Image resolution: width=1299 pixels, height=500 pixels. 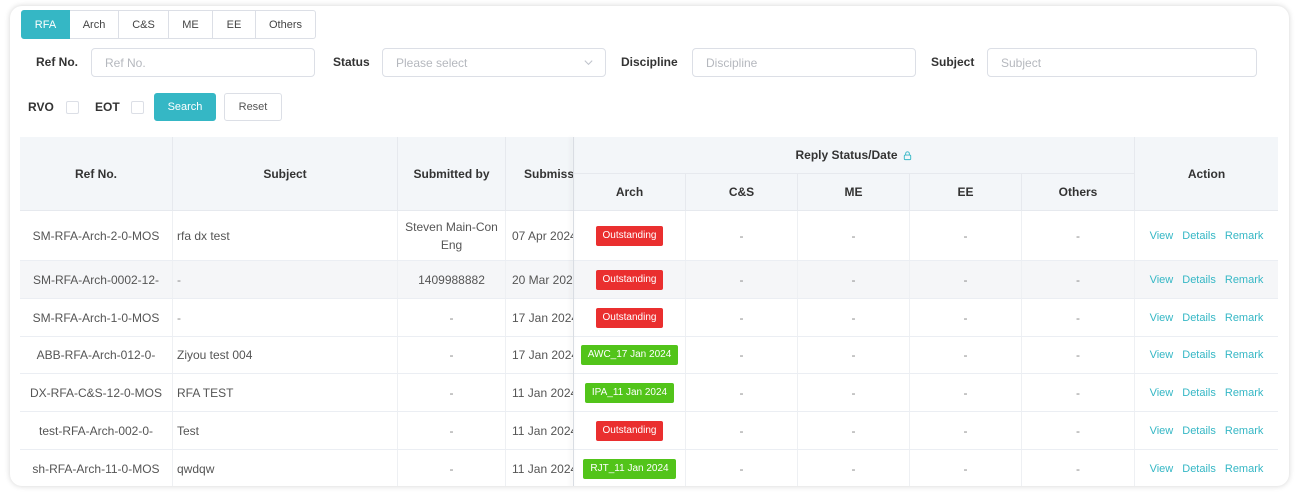 What do you see at coordinates (253, 107) in the screenshot?
I see `reset-button: Reset` at bounding box center [253, 107].